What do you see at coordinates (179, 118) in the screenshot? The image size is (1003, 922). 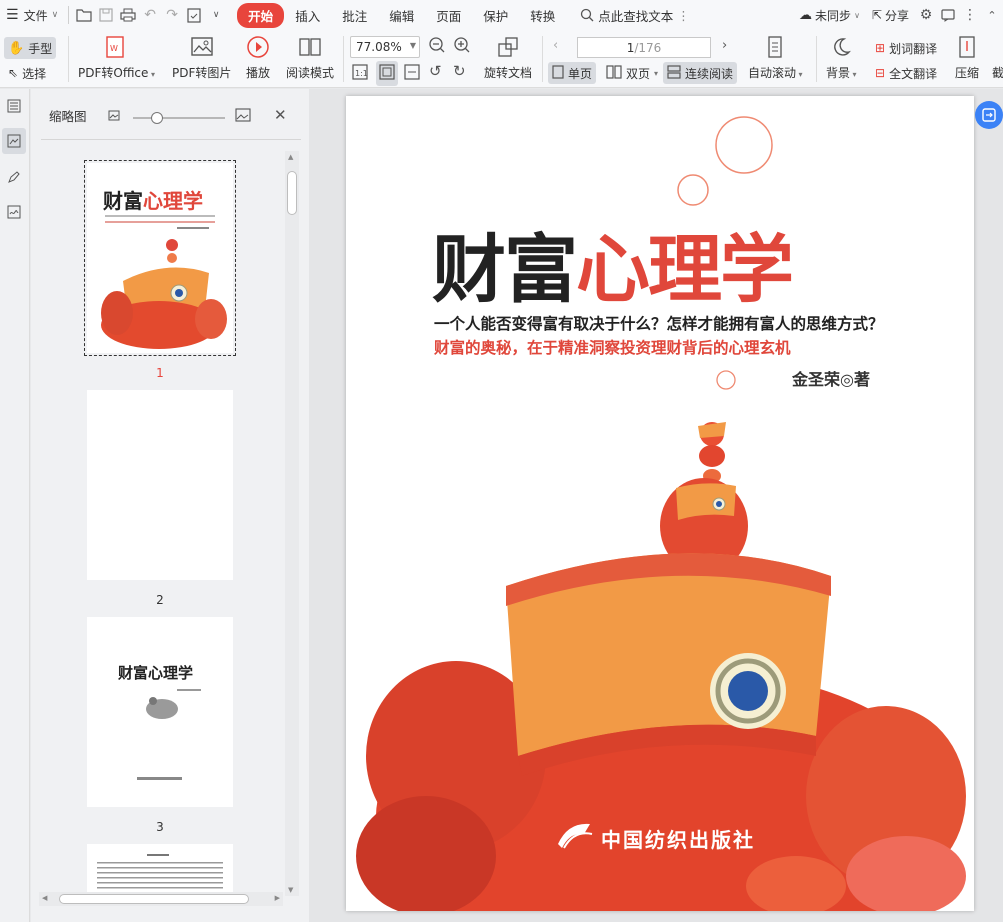 I see `thumbnail-size-slider` at bounding box center [179, 118].